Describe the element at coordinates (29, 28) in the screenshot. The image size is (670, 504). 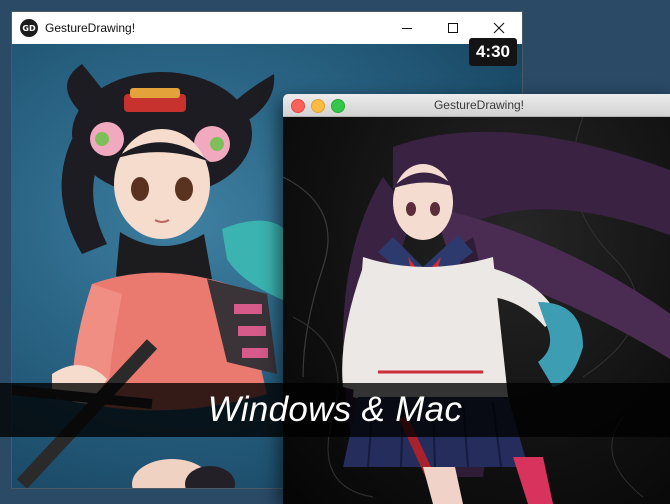
I see `app-logo-icon: GD` at that location.